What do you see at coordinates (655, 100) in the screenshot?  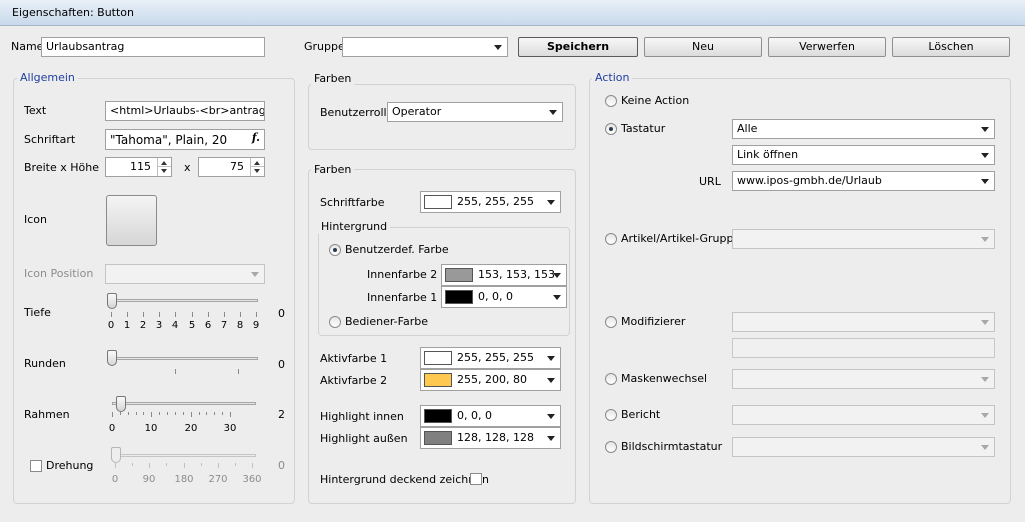 I see `no-action-label: Keine Action` at bounding box center [655, 100].